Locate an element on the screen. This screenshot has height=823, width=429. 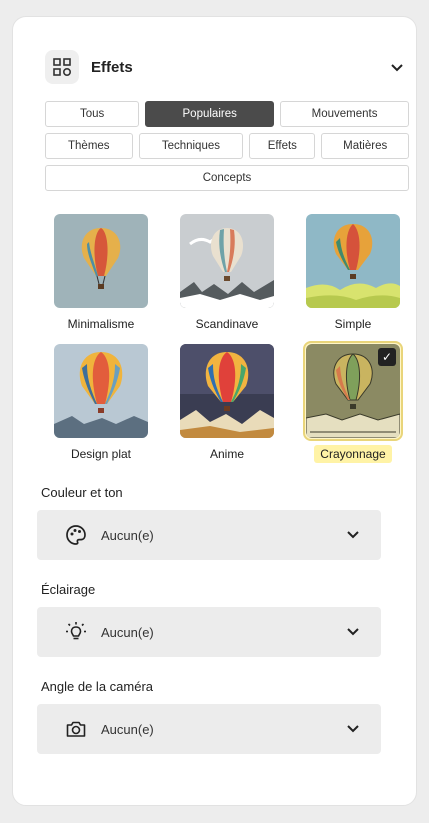
crayonnage-thumbnail: ✓ is located at coordinates (353, 391).